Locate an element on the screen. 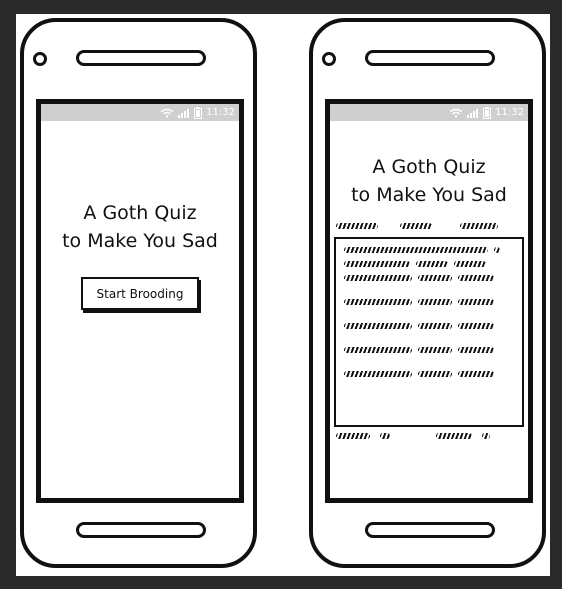 The height and width of the screenshot is (589, 562). header-placeholder-row is located at coordinates (429, 226).